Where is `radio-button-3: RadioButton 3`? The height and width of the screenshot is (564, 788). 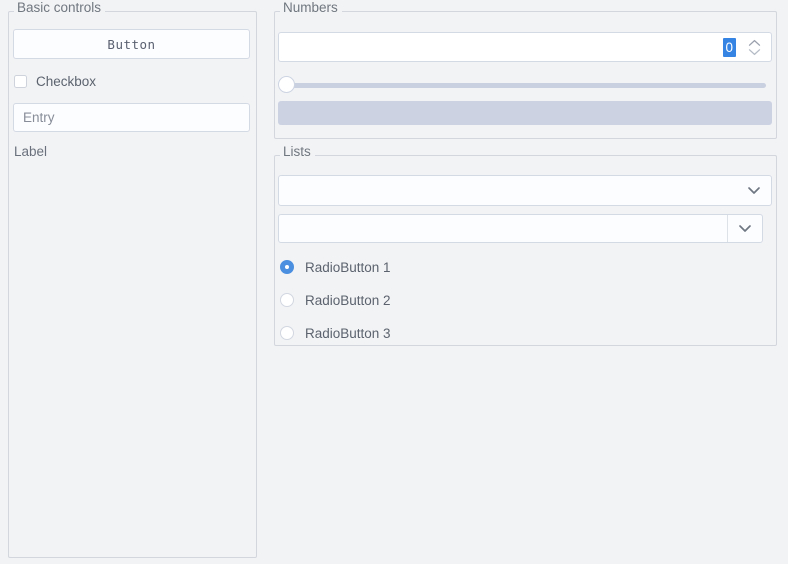 radio-button-3: RadioButton 3 is located at coordinates (335, 333).